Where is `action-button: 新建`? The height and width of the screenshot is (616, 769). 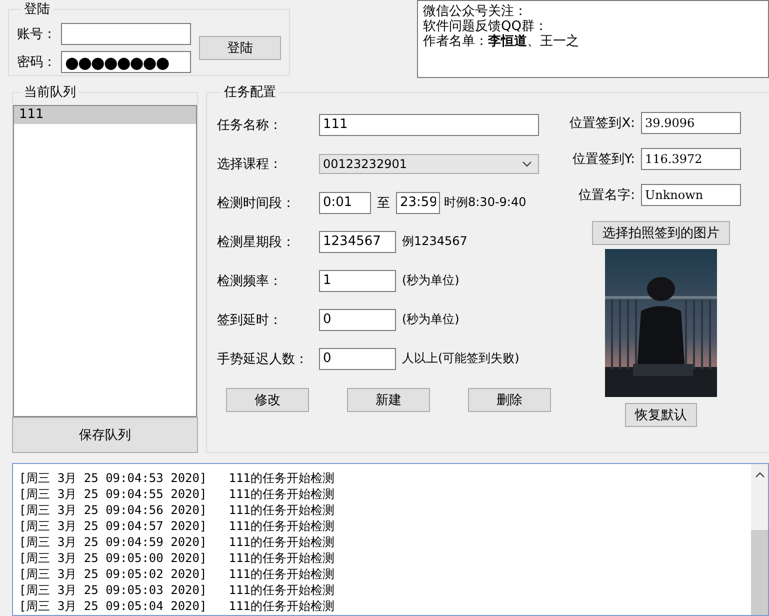
action-button: 新建 is located at coordinates (388, 400).